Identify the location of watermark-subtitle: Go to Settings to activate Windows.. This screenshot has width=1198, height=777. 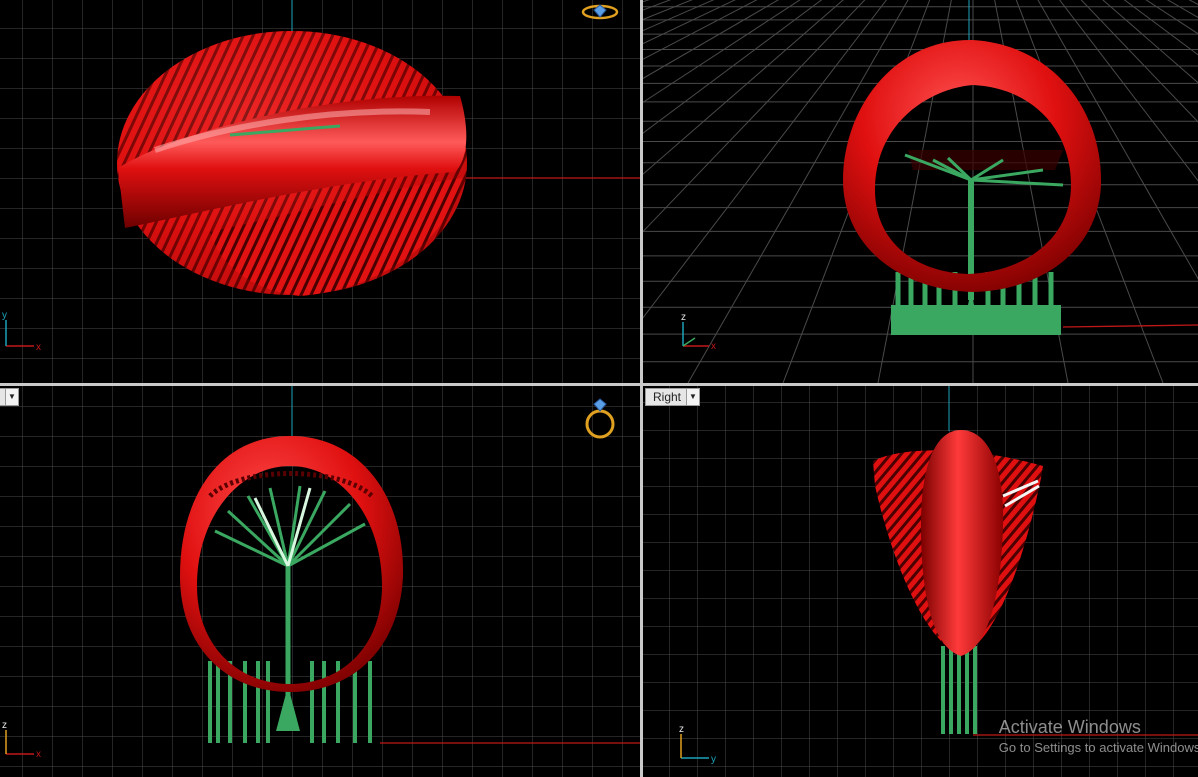
(1098, 747).